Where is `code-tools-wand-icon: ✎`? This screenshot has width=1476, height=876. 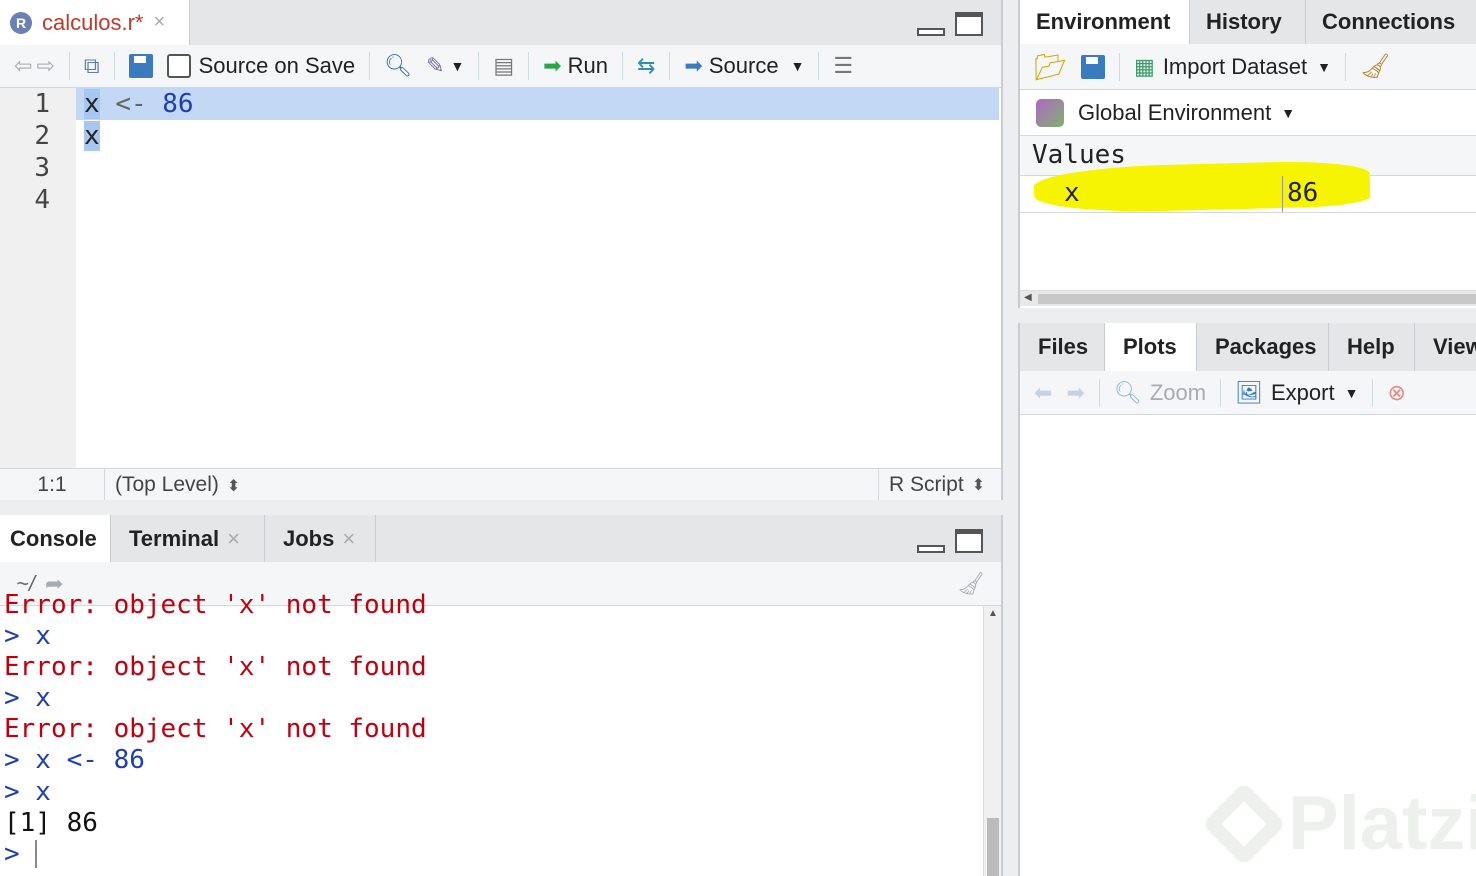
code-tools-wand-icon: ✎ is located at coordinates (435, 66).